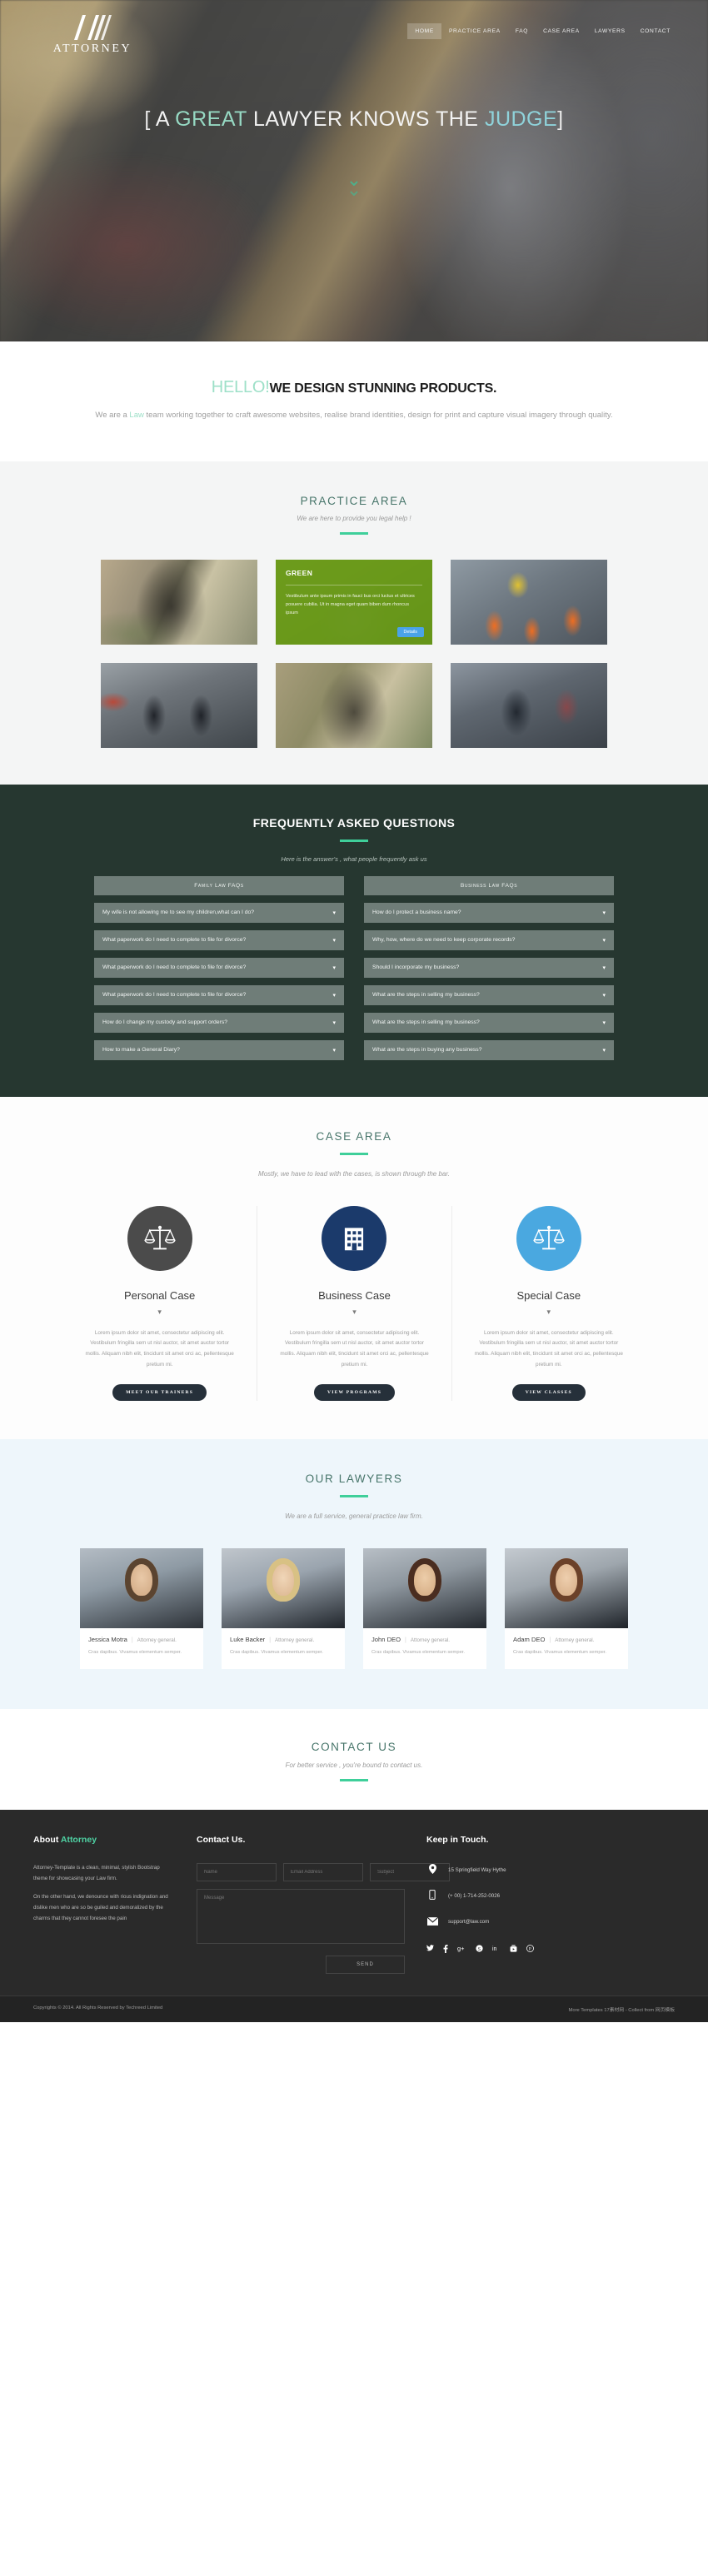  Describe the element at coordinates (160, 1295) in the screenshot. I see `case-title: Personal Case` at that location.